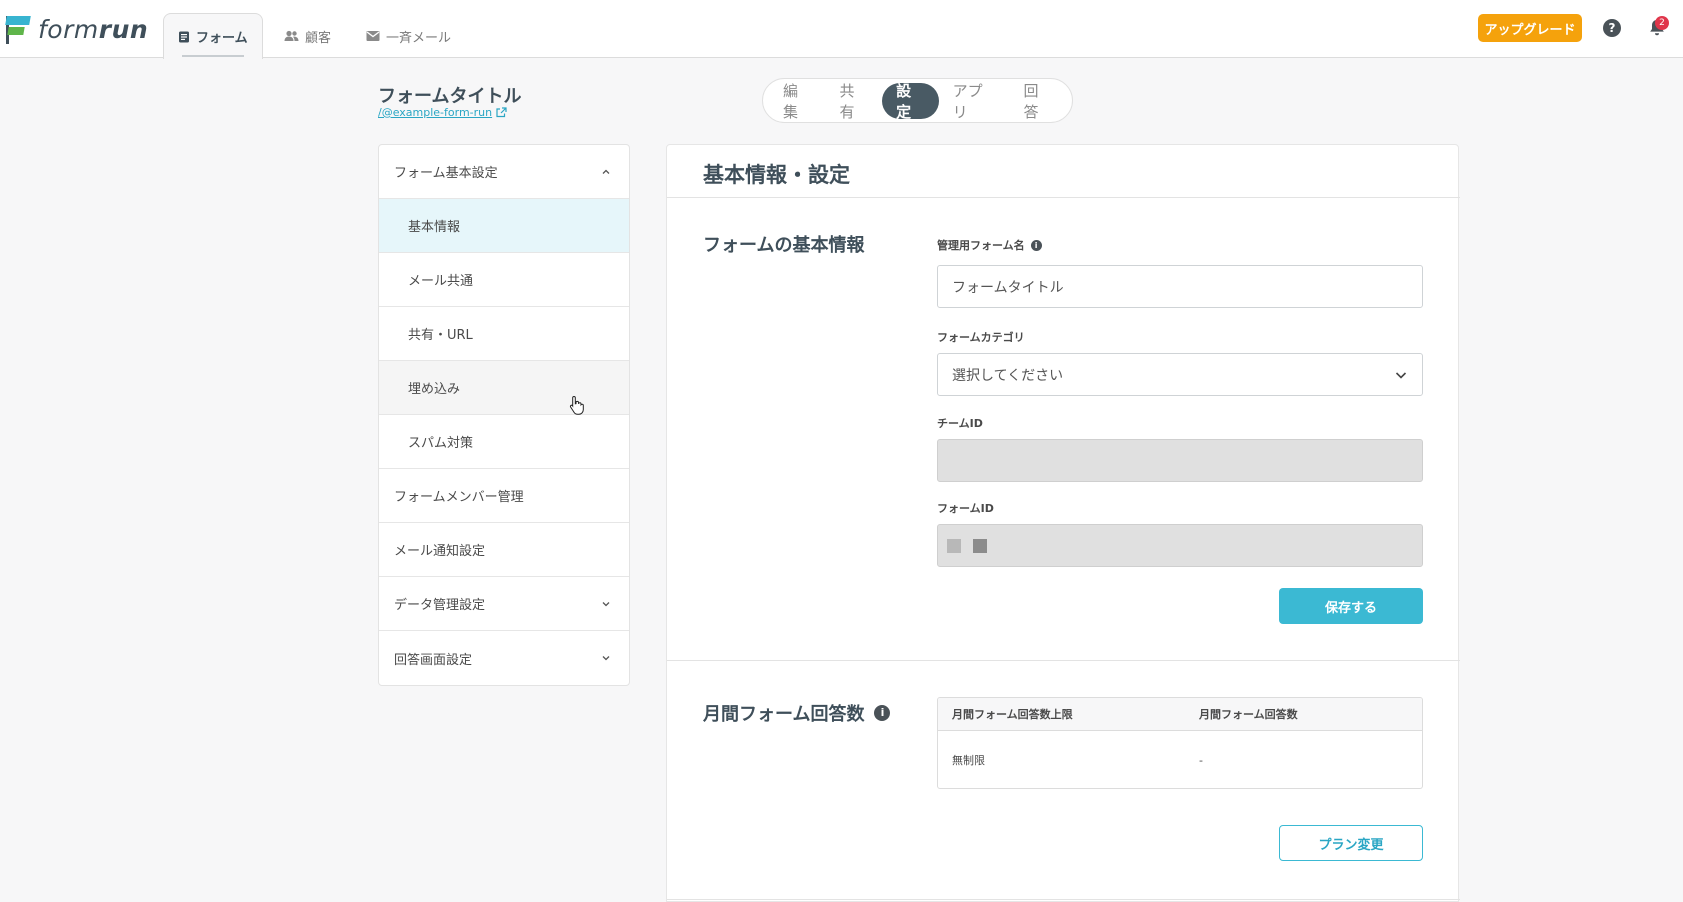 The image size is (1683, 902). I want to click on team-id-field, so click(1180, 460).